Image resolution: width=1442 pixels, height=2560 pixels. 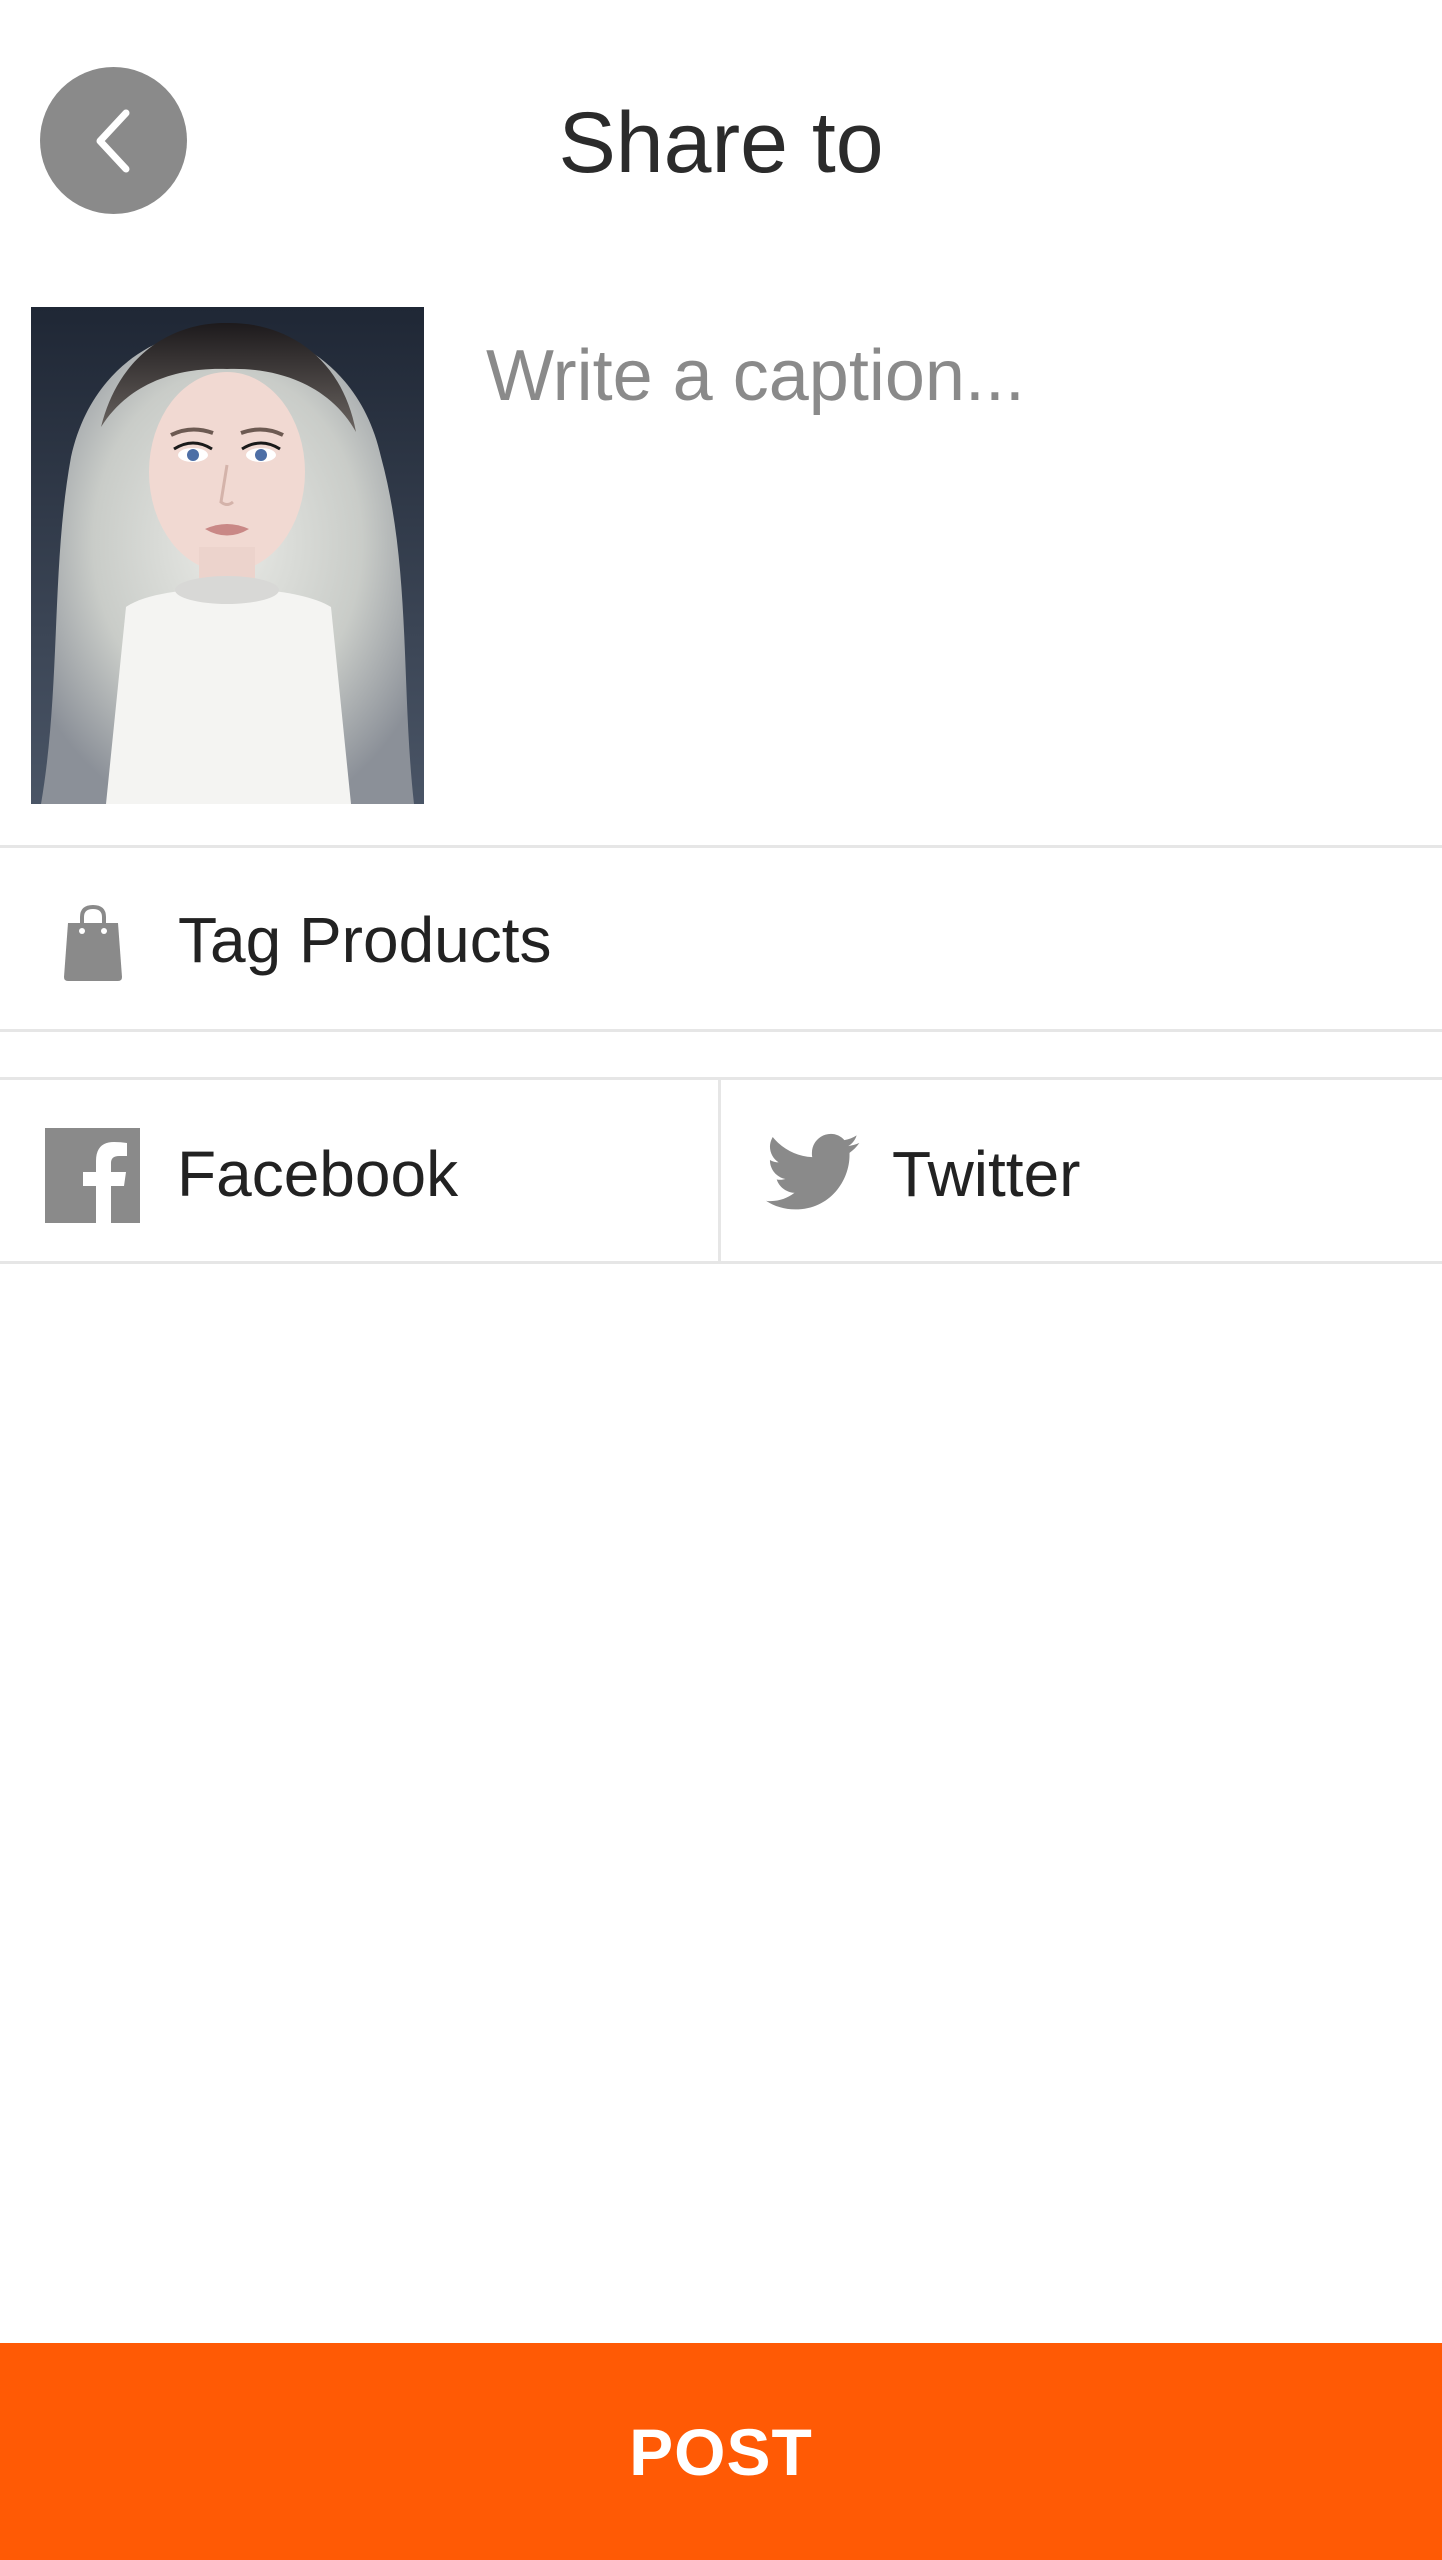 I want to click on facebook-label: Facebook, so click(x=318, y=1174).